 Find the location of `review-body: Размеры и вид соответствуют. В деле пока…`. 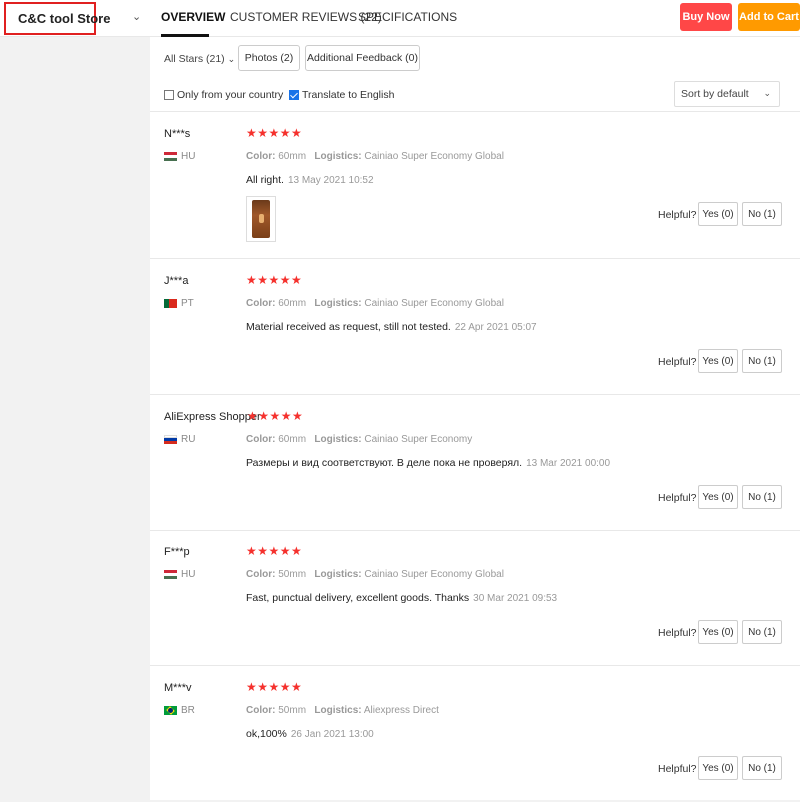

review-body: Размеры и вид соответствуют. В деле пока… is located at coordinates (384, 463).